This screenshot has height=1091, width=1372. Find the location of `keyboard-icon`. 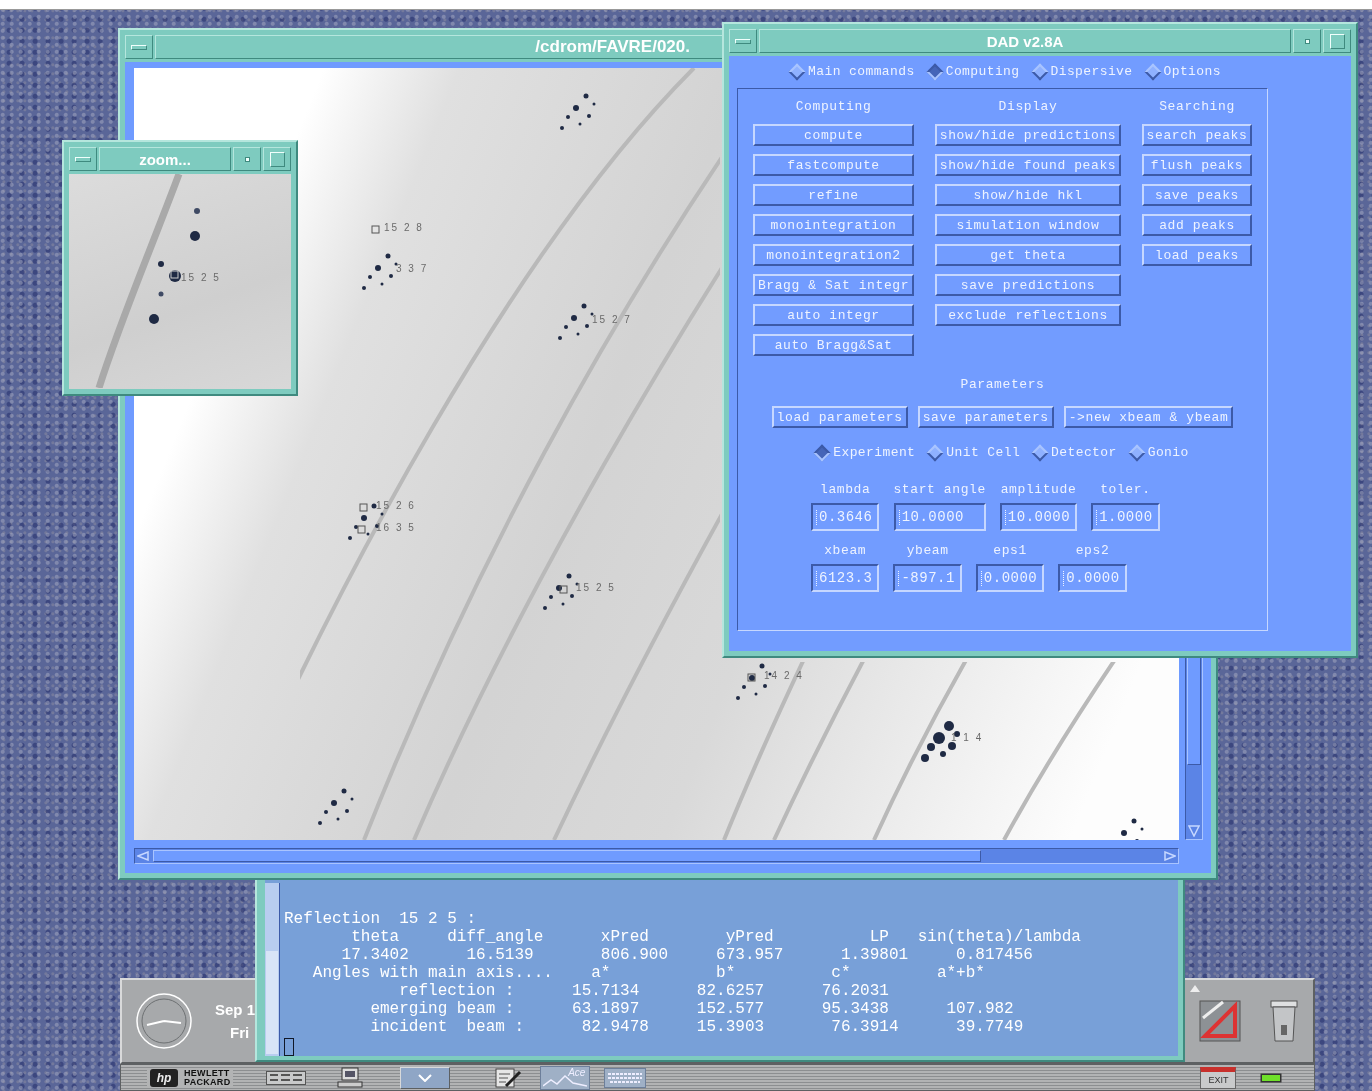

keyboard-icon is located at coordinates (625, 1077).